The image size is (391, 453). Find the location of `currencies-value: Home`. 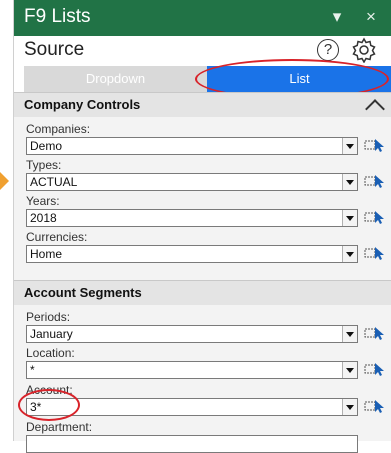

currencies-value: Home is located at coordinates (46, 254).